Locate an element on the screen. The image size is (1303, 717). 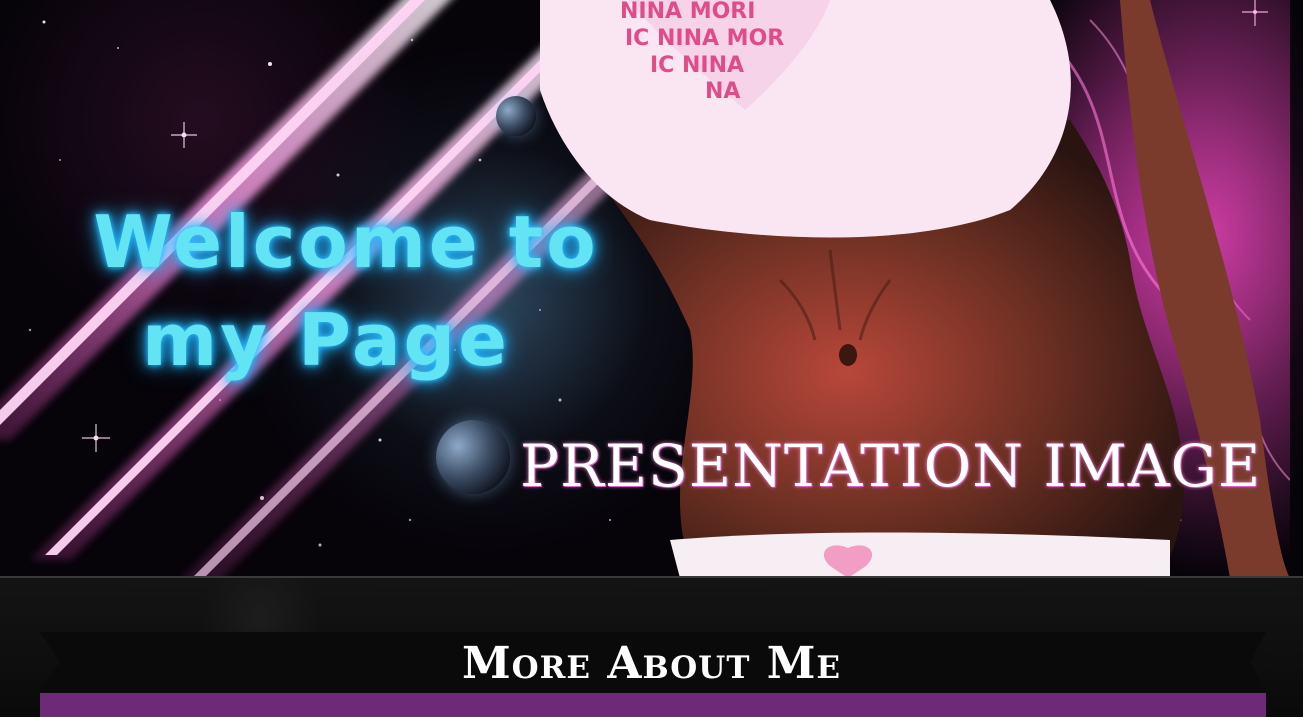
svg-text: NINA MORI is located at coordinates (687, 12).